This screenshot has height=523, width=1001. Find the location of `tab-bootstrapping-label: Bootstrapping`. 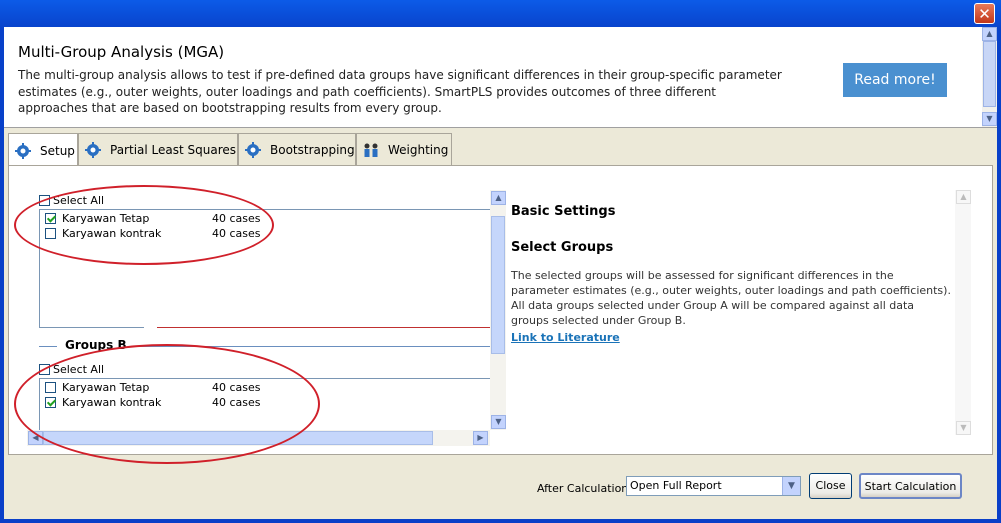

tab-bootstrapping-label: Bootstrapping is located at coordinates (312, 150).